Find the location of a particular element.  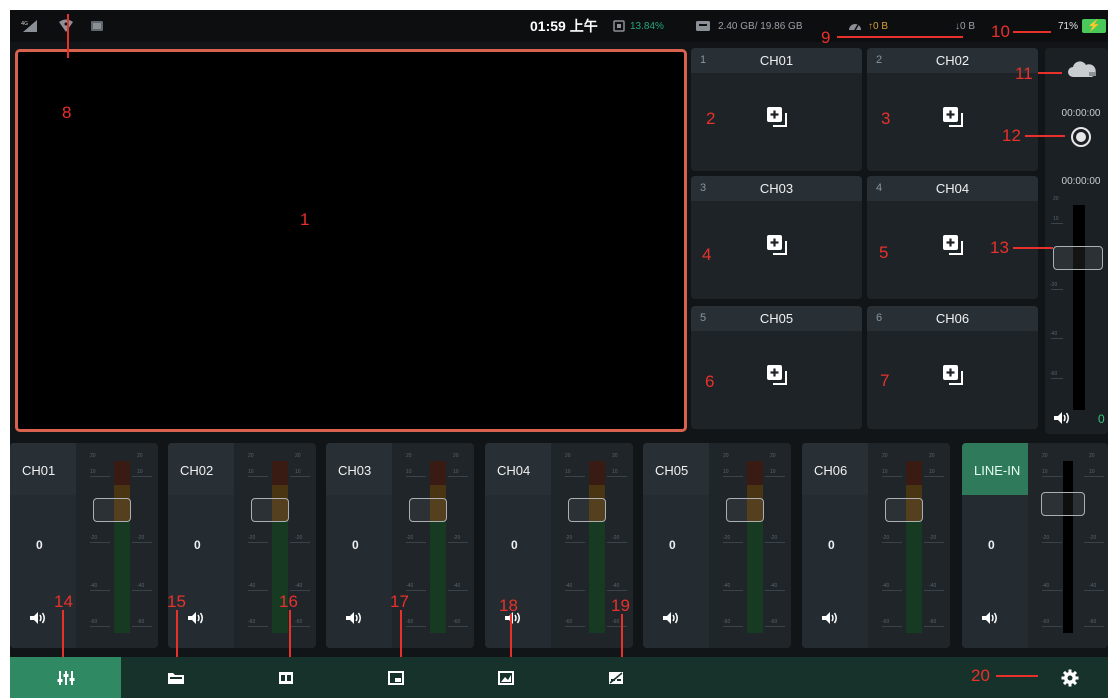

mixer-strip-ch04: CH04 0 20 20 10 10 -20 -20 -40 -40 -60 -60 is located at coordinates (559, 545).